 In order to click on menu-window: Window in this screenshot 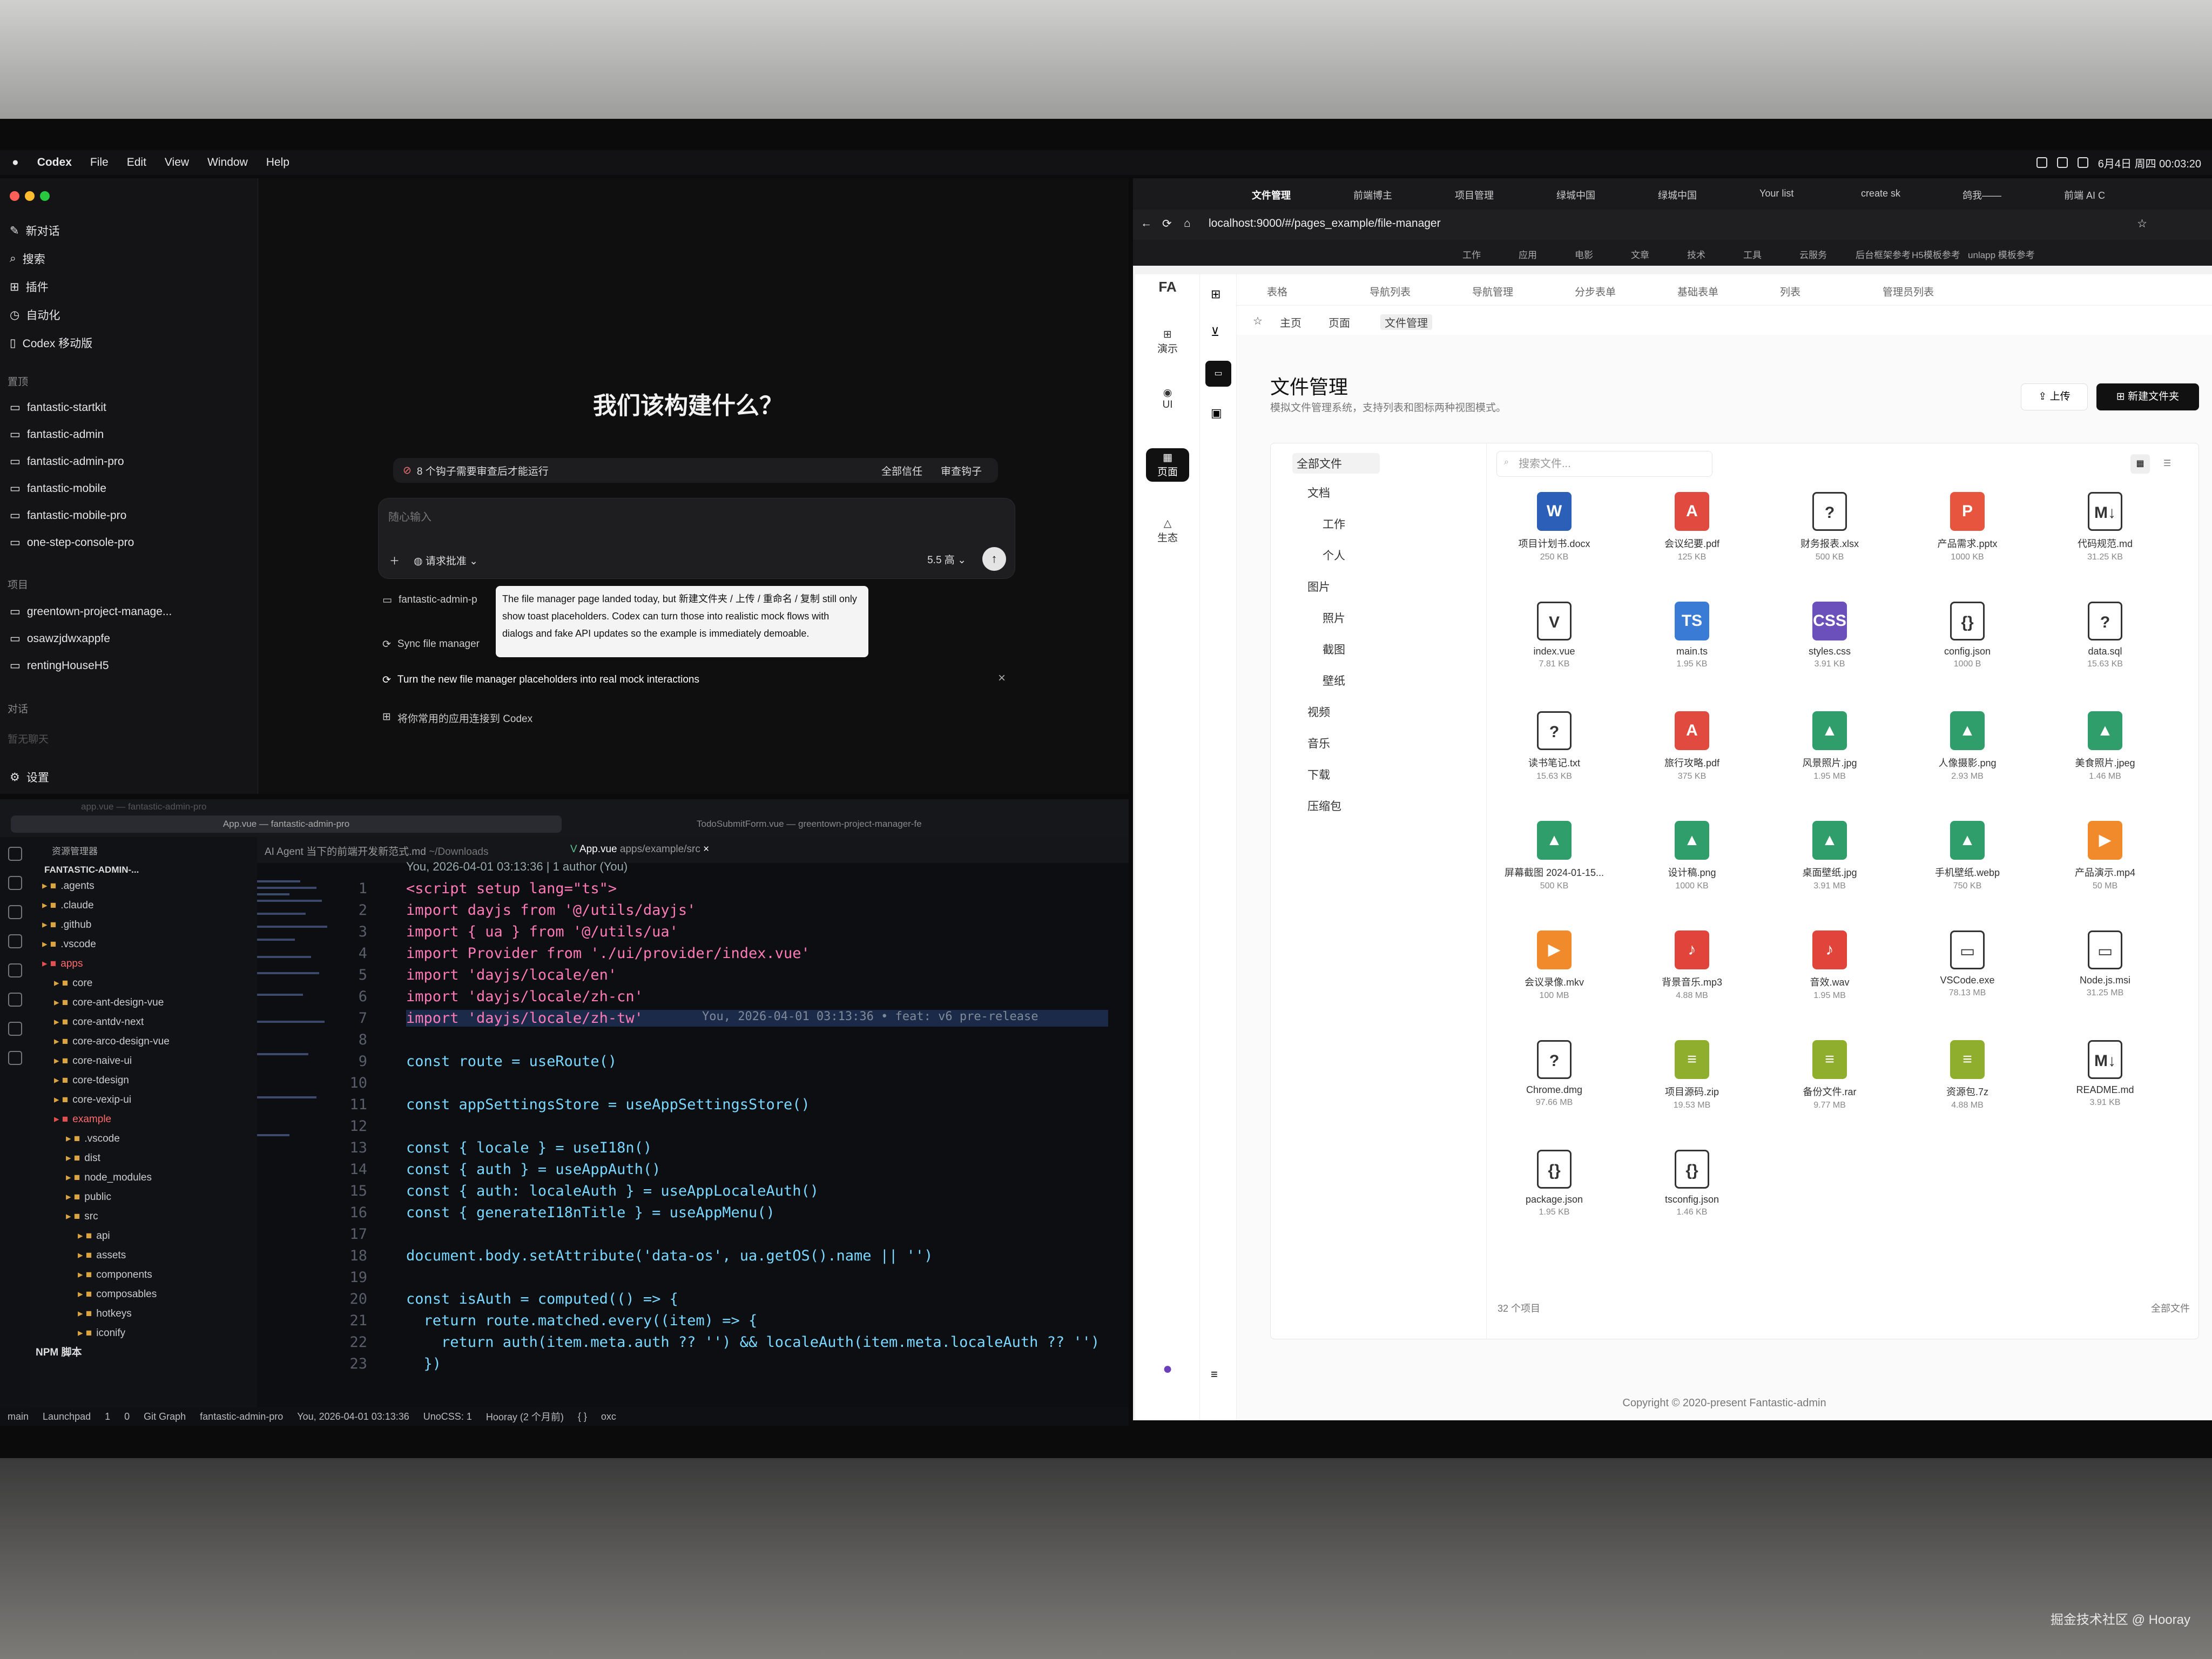, I will do `click(227, 162)`.